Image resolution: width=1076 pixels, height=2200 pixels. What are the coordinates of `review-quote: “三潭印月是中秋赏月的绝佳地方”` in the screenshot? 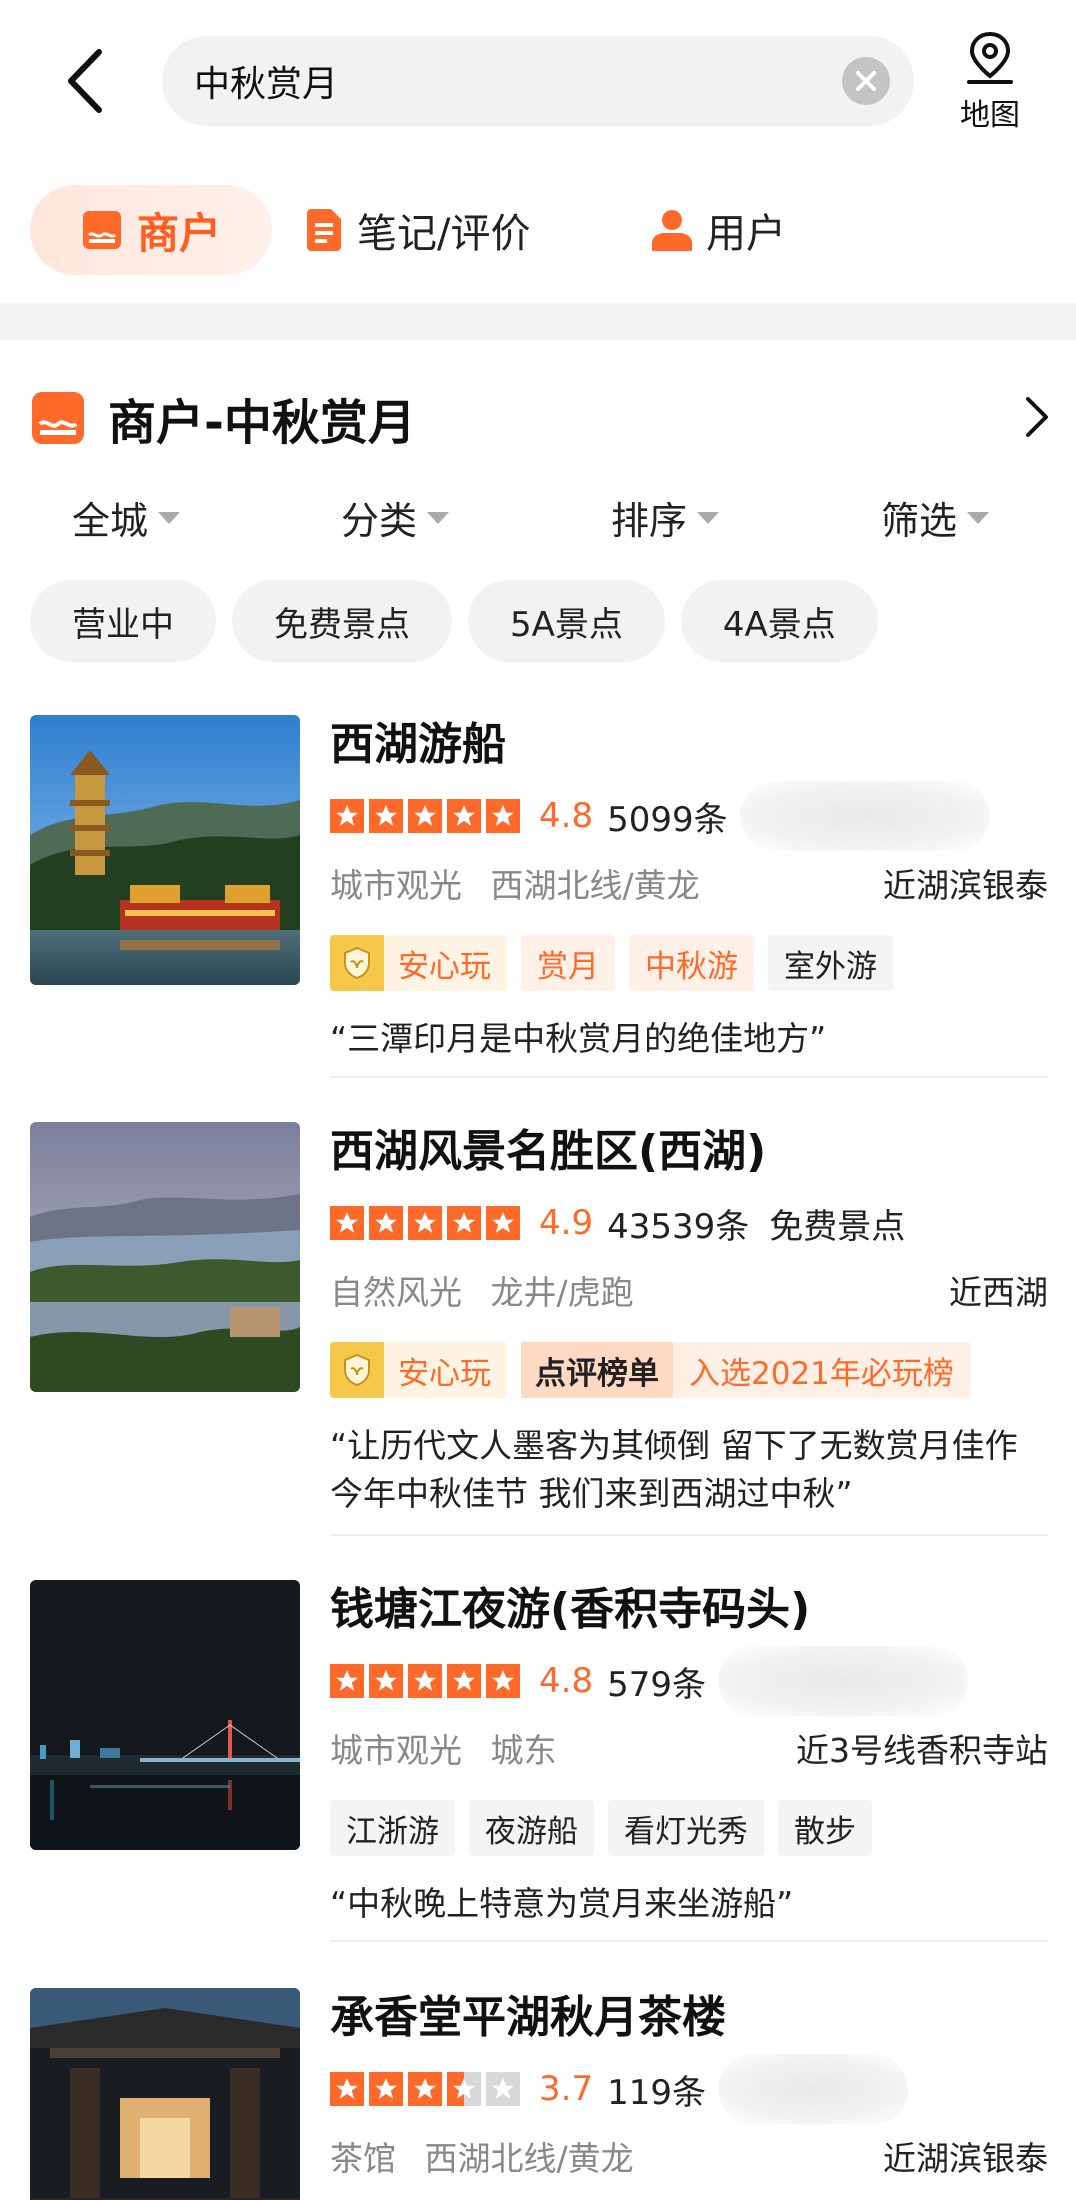 It's located at (578, 1038).